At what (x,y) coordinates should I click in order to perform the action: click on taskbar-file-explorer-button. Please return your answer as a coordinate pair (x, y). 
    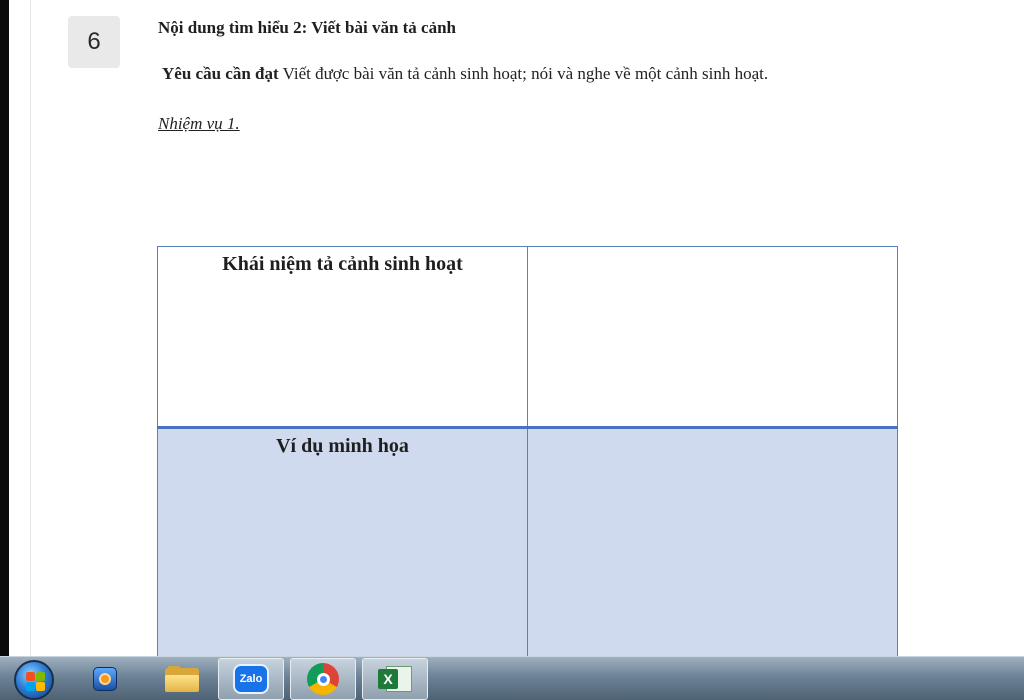
    Looking at the image, I should click on (182, 679).